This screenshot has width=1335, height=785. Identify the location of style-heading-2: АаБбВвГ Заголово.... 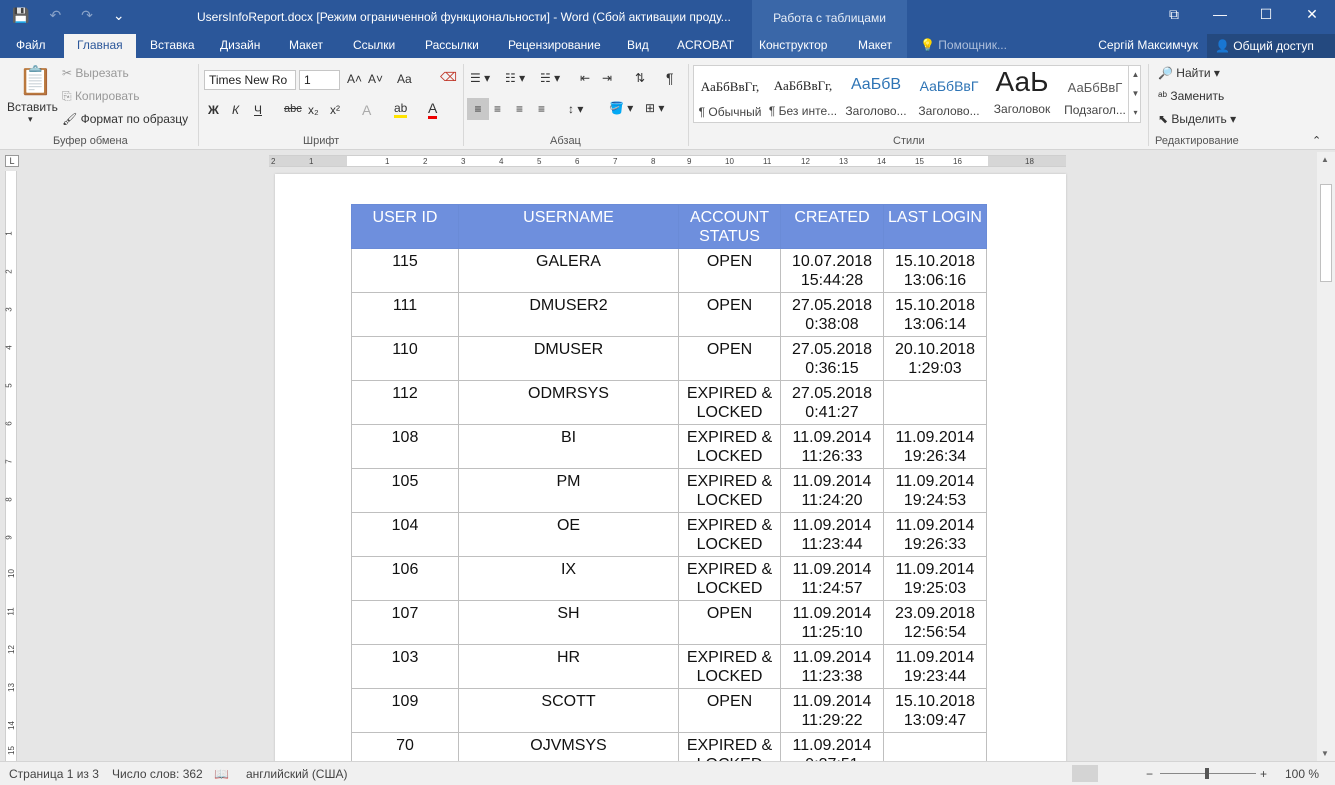
(949, 94).